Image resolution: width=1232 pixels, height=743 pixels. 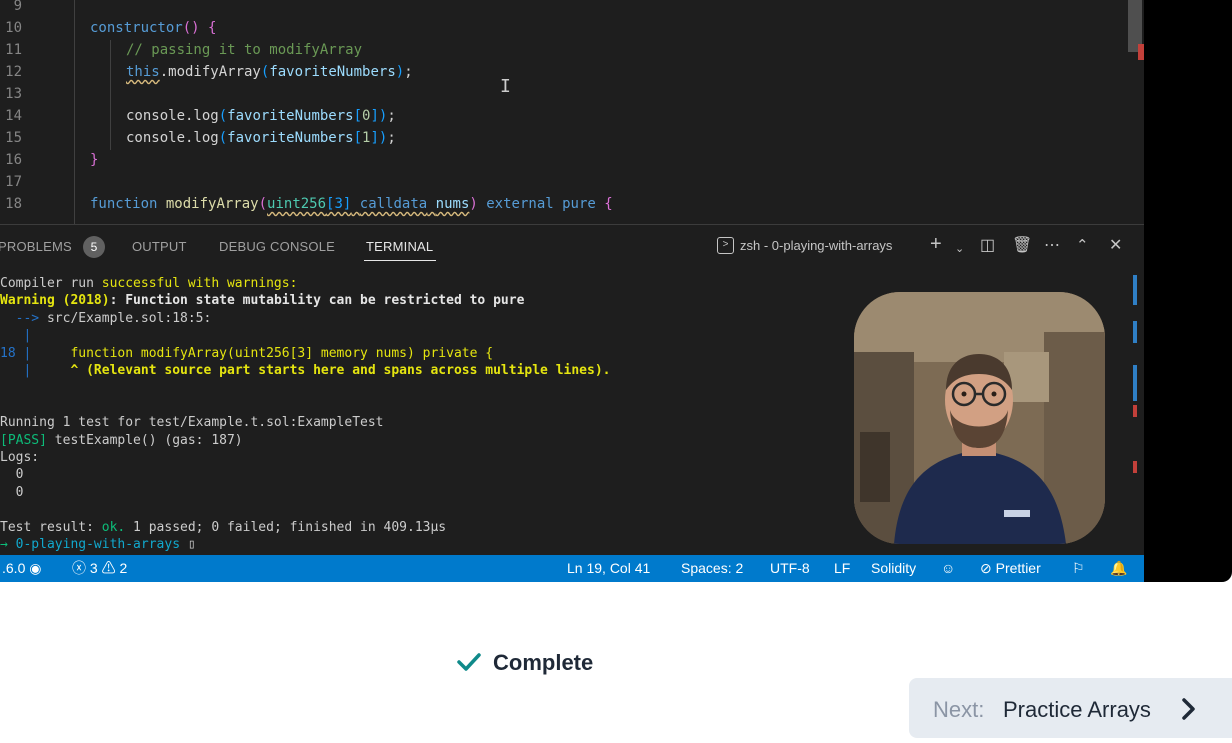 What do you see at coordinates (13, 94) in the screenshot?
I see `line-number: 13` at bounding box center [13, 94].